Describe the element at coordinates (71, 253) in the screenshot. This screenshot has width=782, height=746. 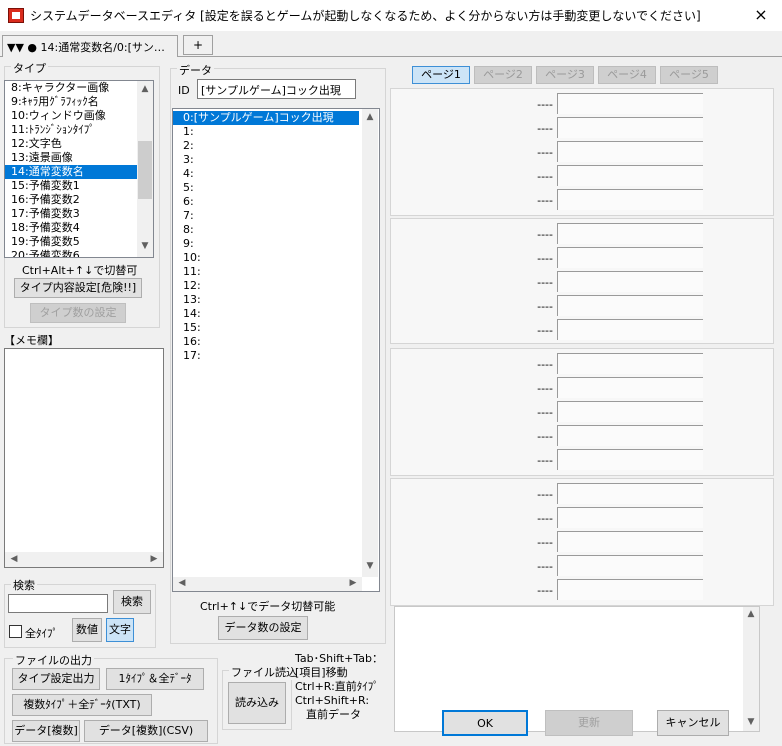
I see `type-list-item: 20:予備変数6` at that location.